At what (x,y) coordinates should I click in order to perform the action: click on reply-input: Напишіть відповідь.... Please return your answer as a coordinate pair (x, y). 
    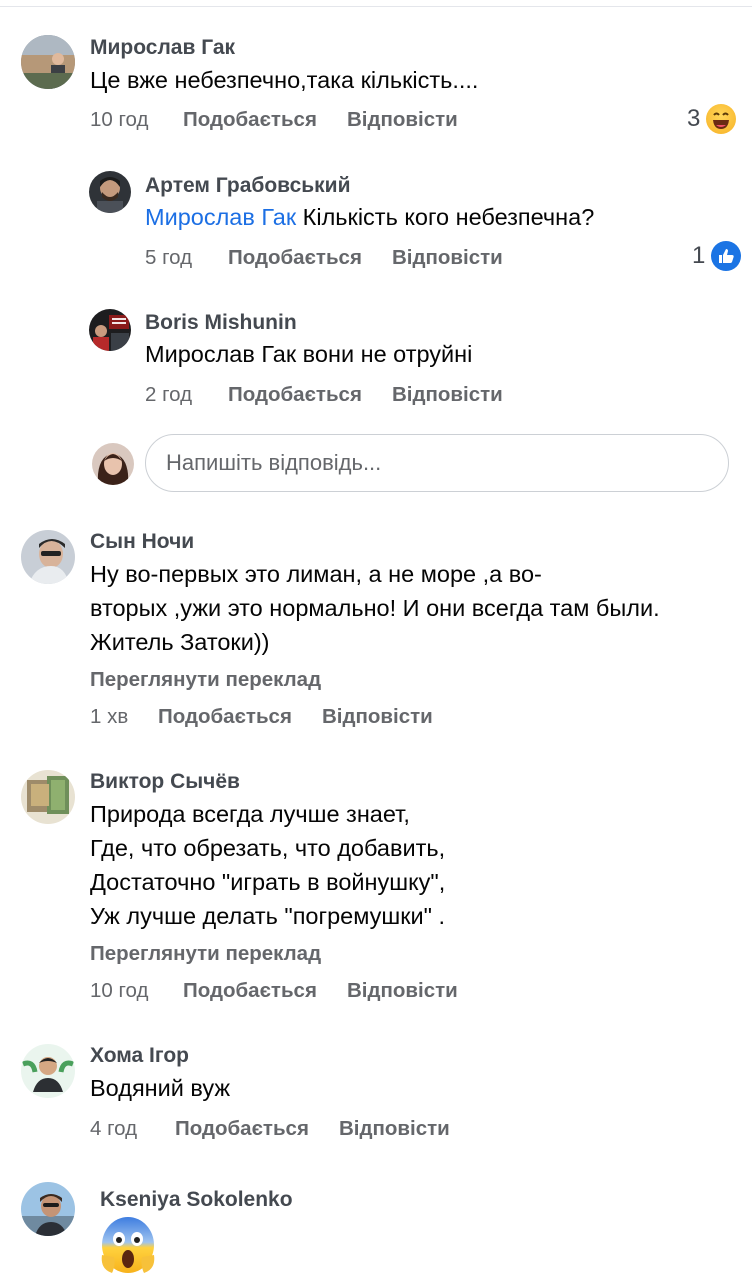
    Looking at the image, I should click on (437, 463).